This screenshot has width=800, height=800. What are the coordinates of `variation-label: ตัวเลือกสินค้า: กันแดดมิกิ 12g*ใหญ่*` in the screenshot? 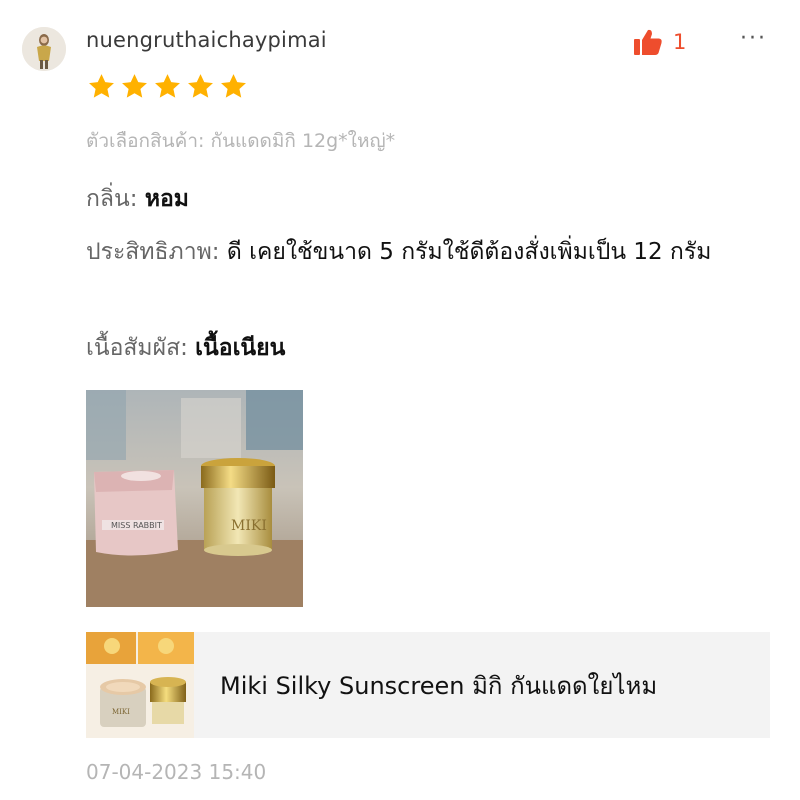 It's located at (241, 141).